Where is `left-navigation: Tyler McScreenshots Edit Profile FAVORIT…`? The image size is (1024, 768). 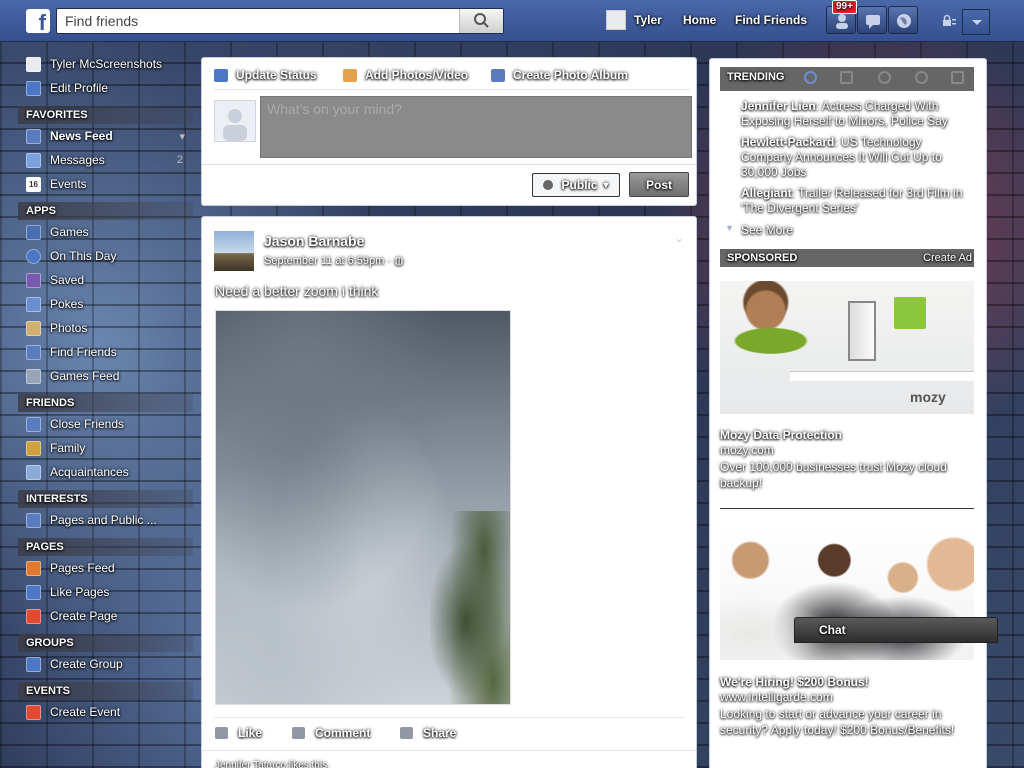
left-navigation: Tyler McScreenshots Edit Profile FAVORIT… is located at coordinates (105, 388).